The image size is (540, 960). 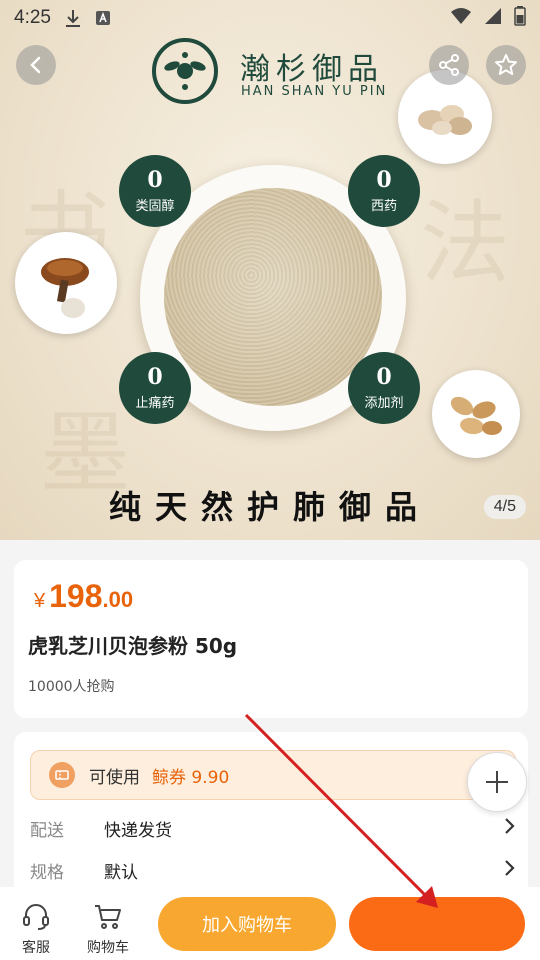 I want to click on headset-icon, so click(x=36, y=917).